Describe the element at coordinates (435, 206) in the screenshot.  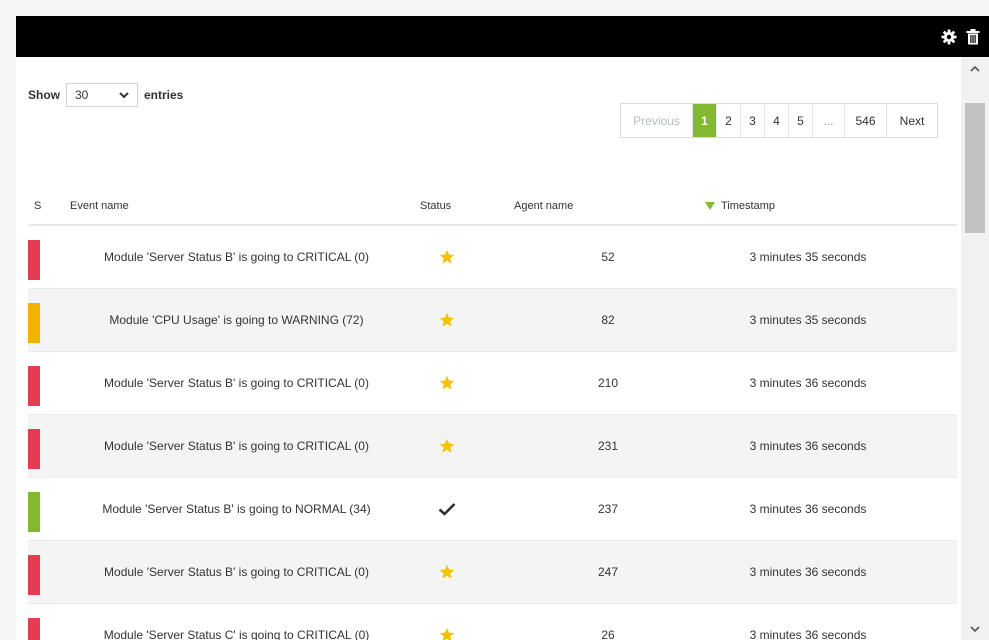
I see `column-header-status: Status` at that location.